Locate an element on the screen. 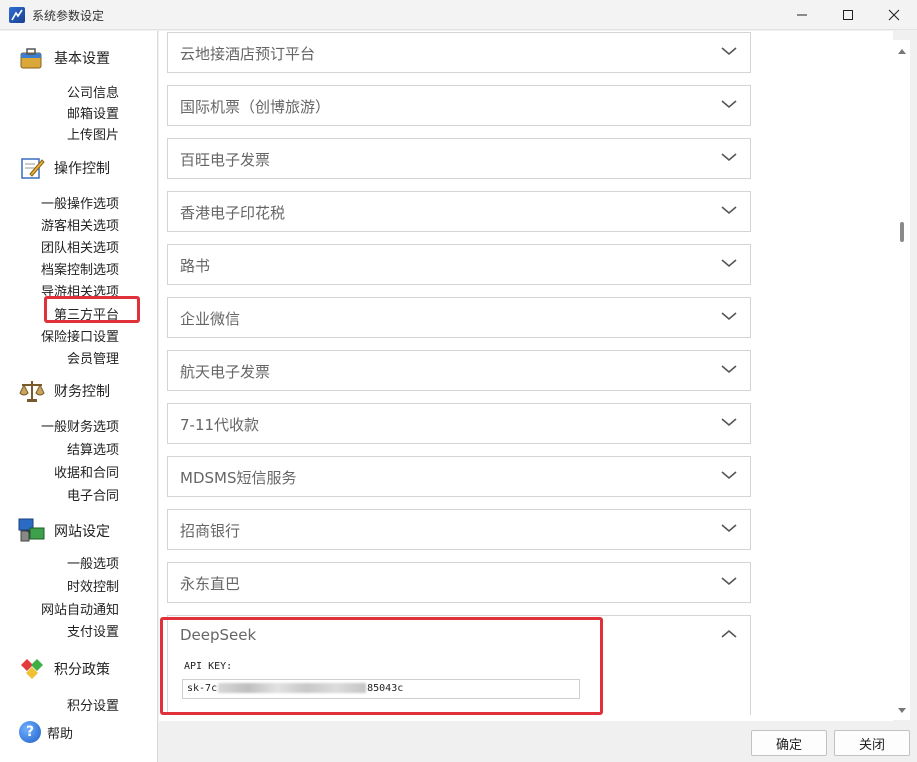 The width and height of the screenshot is (917, 762). sidebar-item-mail-settings: 邮箱设置 is located at coordinates (93, 112).